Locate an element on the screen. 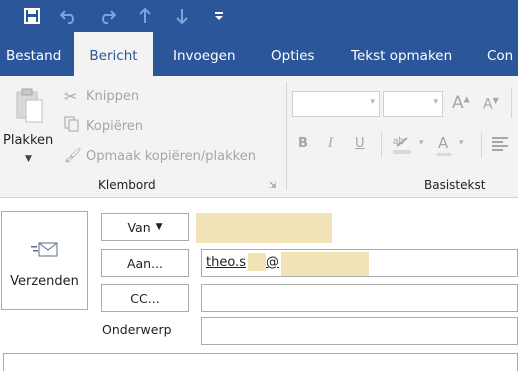  font-name-select: ▾ is located at coordinates (336, 104).